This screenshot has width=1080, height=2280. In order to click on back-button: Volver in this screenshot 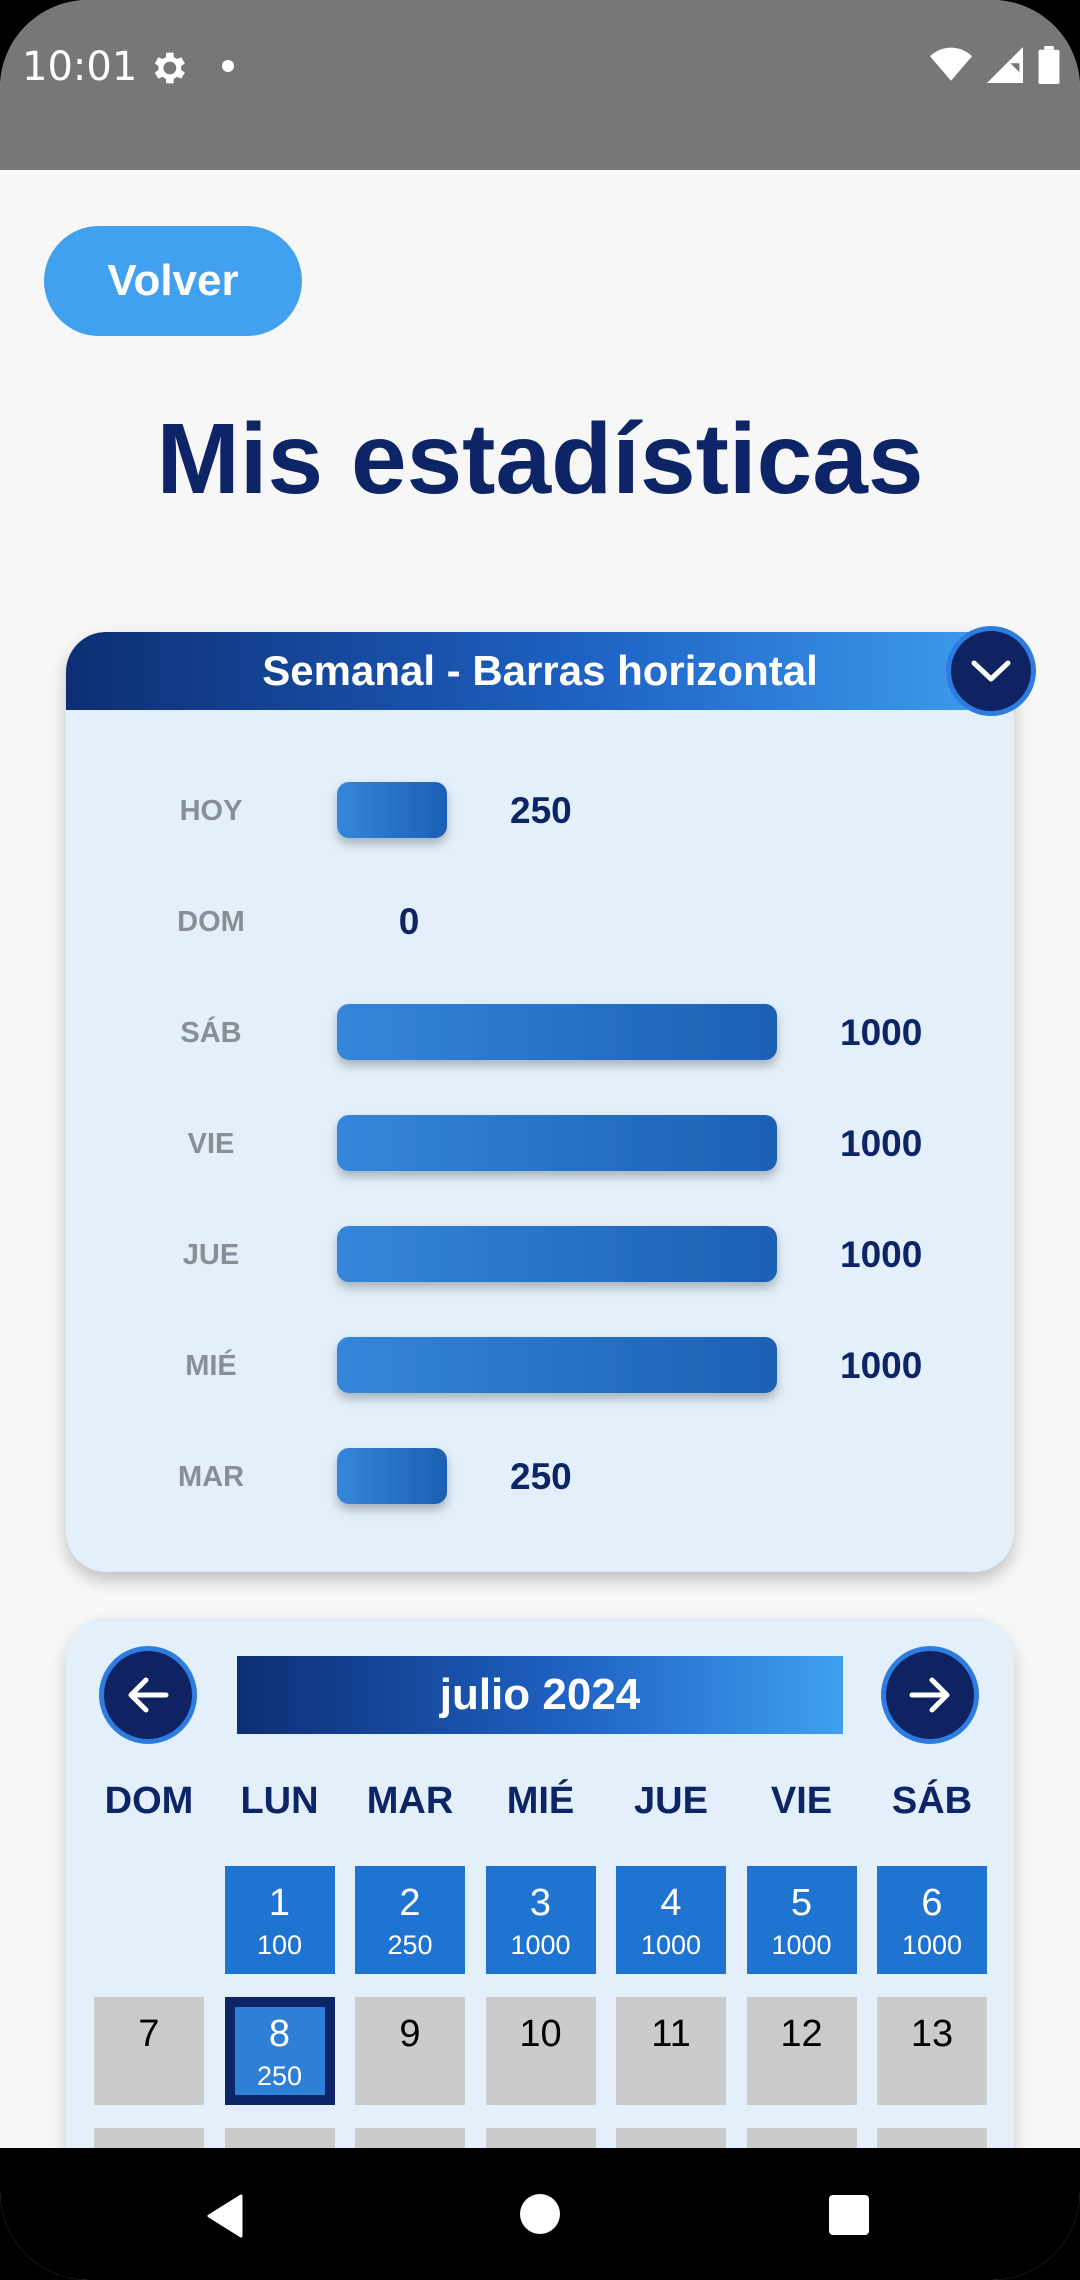, I will do `click(173, 281)`.